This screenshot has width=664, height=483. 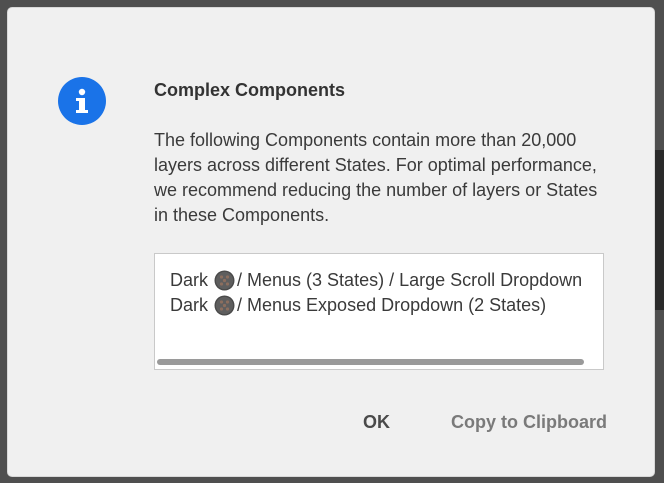 What do you see at coordinates (376, 422) in the screenshot?
I see `ok-button: OK` at bounding box center [376, 422].